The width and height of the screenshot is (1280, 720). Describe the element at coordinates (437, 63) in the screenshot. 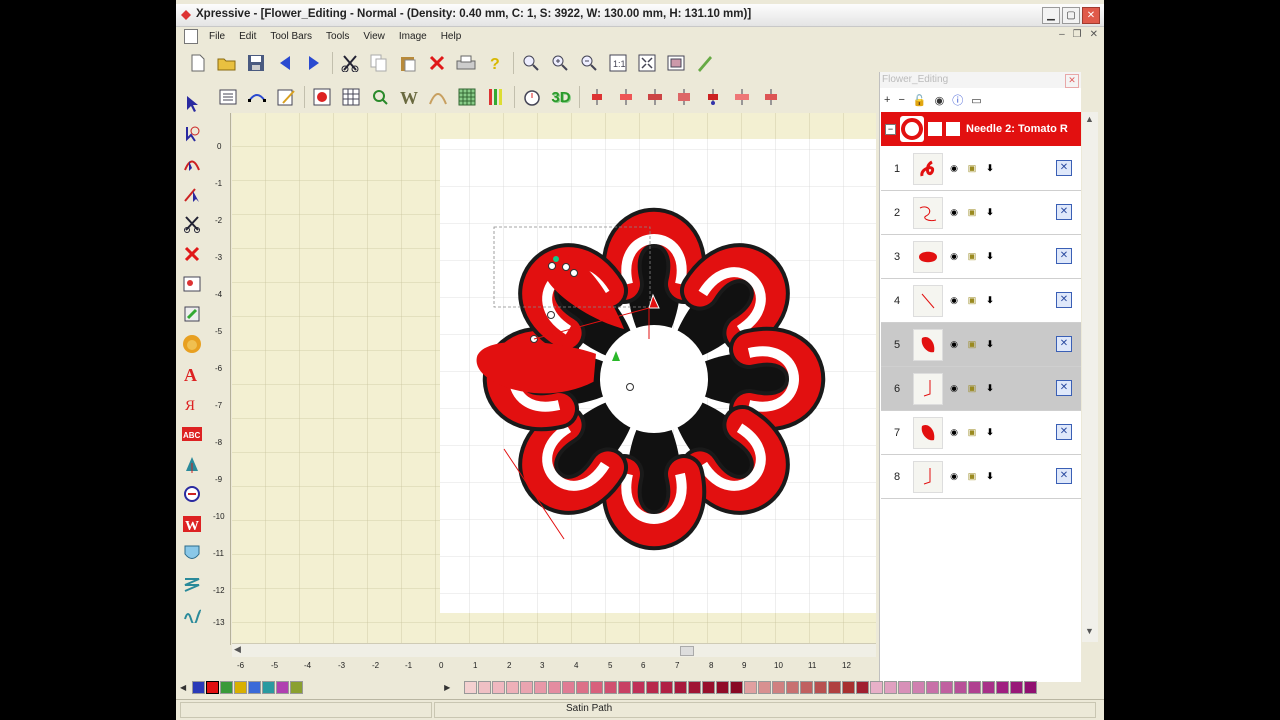

I see `delete-button` at that location.